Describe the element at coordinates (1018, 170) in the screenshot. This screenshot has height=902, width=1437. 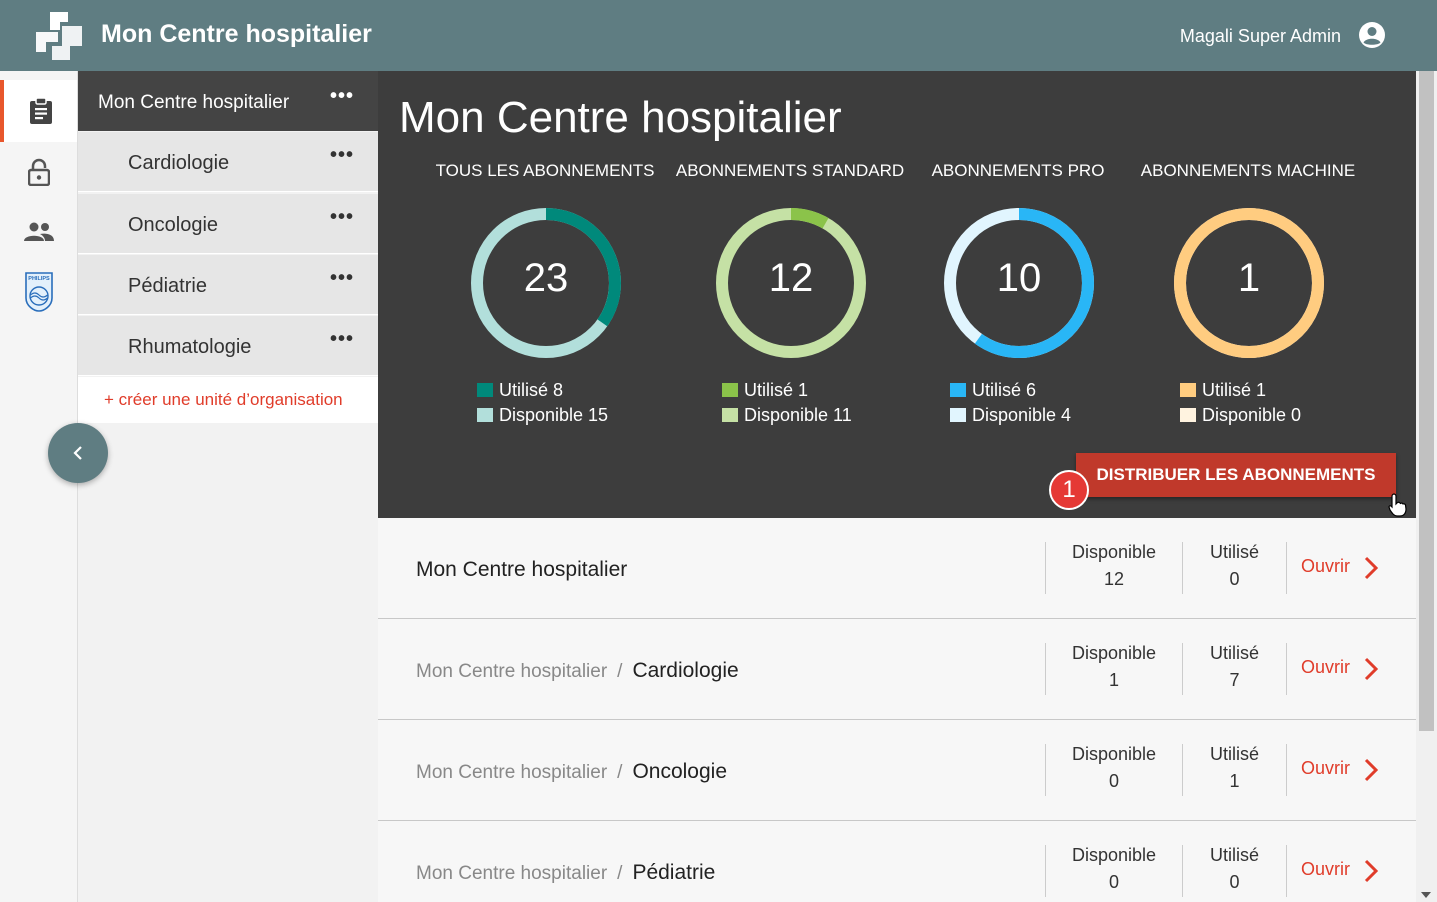
I see `donut-title: ABONNEMENTS PRO` at that location.